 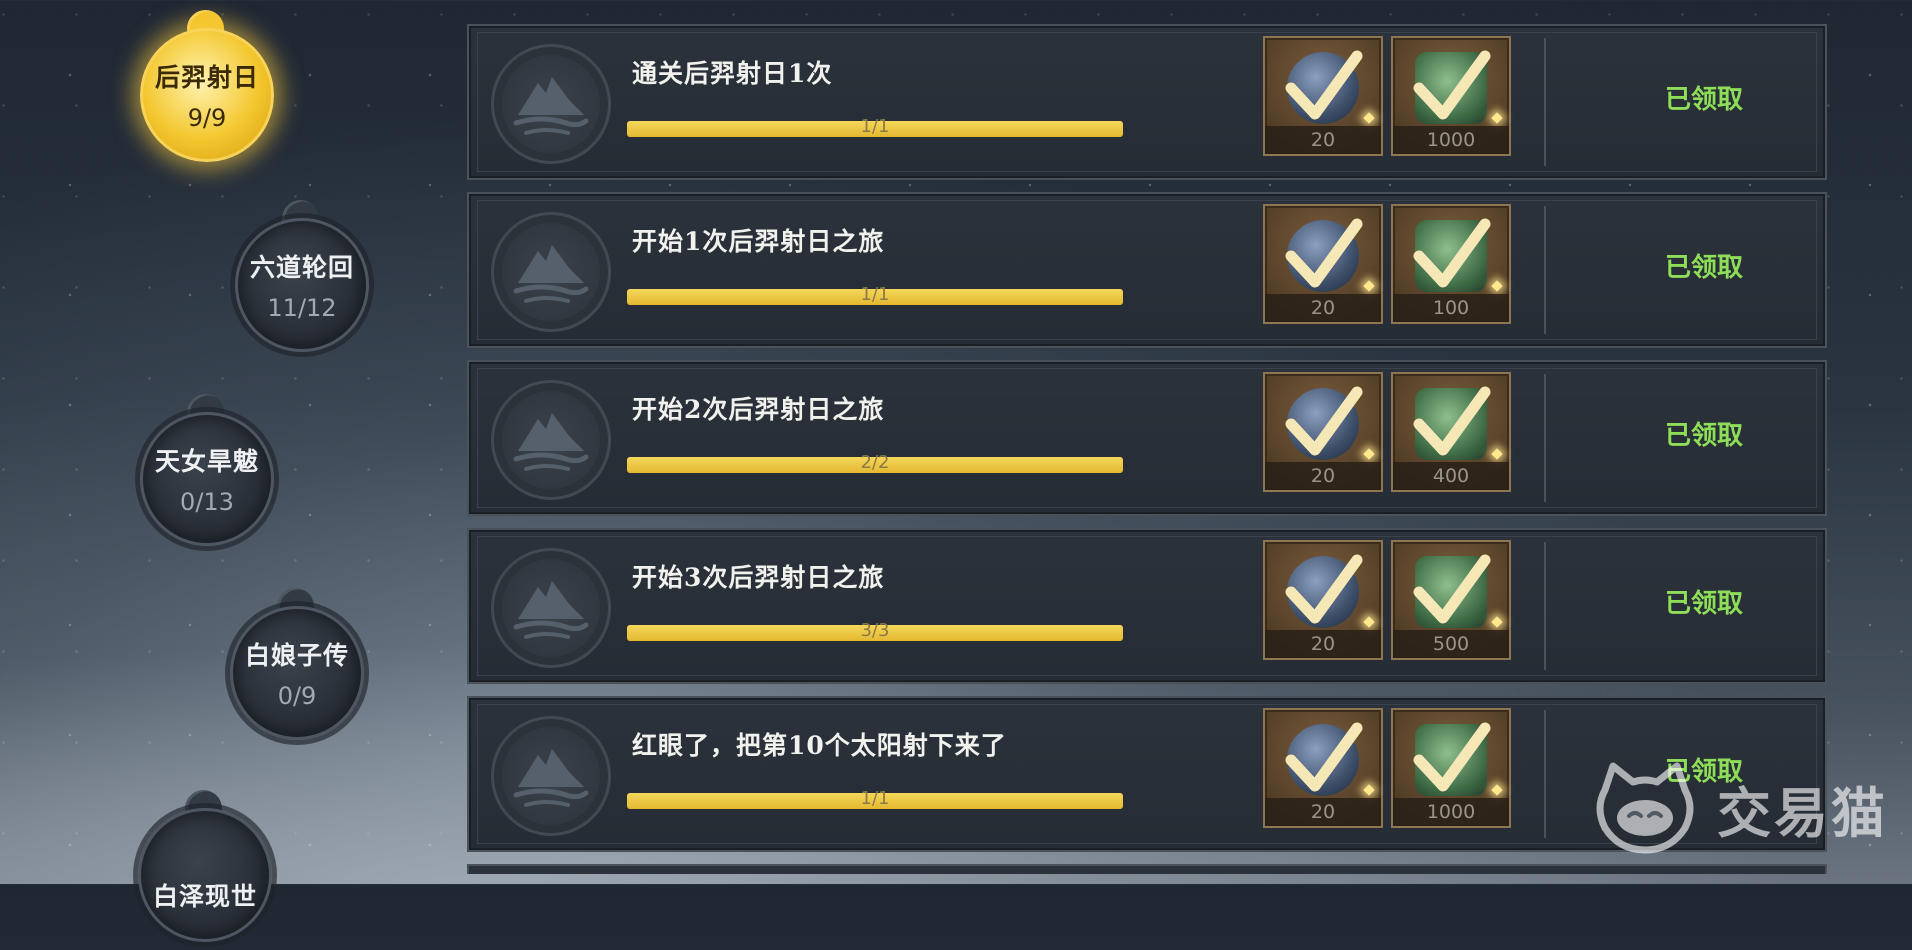 I want to click on task-title: 开始1次后羿射日之旅, so click(x=758, y=241).